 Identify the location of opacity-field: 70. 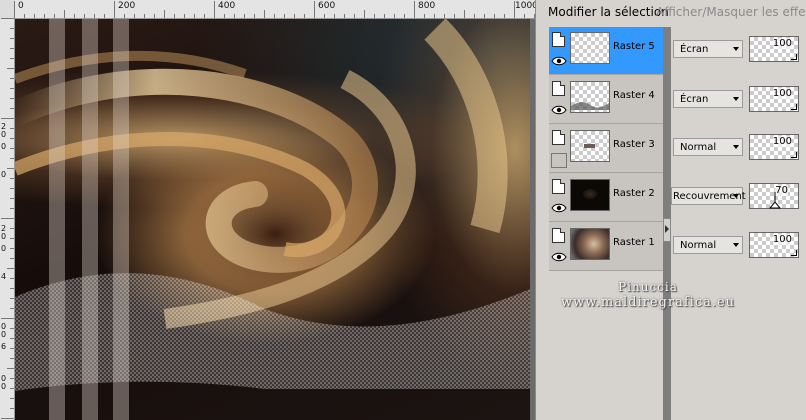
(774, 196).